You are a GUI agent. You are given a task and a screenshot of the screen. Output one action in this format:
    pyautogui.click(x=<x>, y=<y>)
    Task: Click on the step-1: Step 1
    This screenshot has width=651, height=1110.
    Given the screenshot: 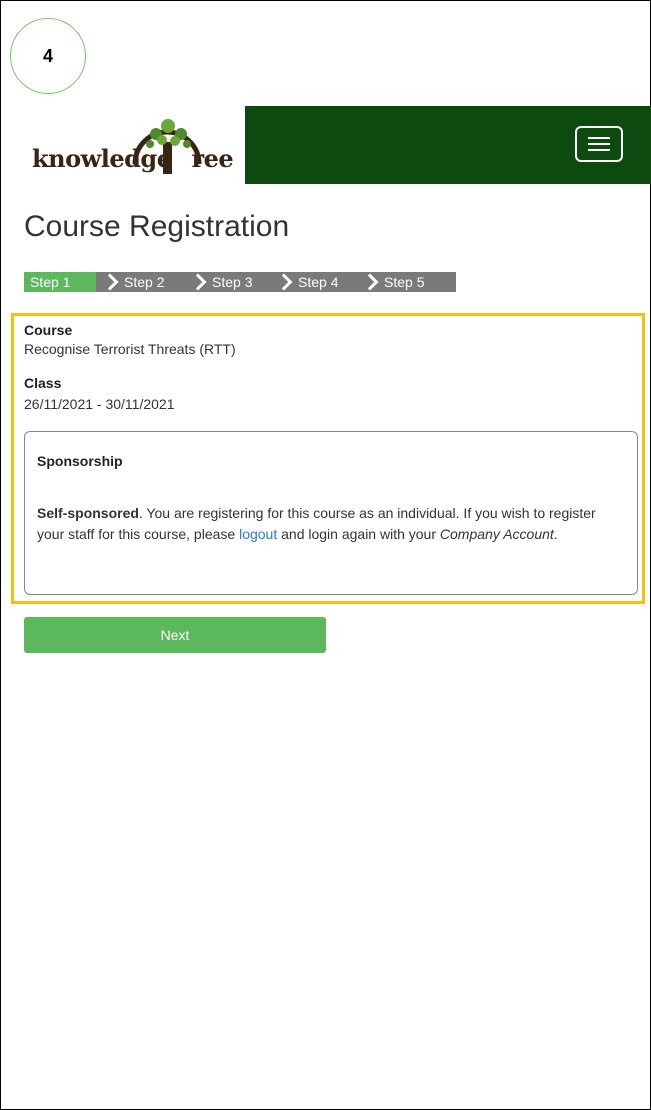 What is the action you would take?
    pyautogui.click(x=60, y=282)
    